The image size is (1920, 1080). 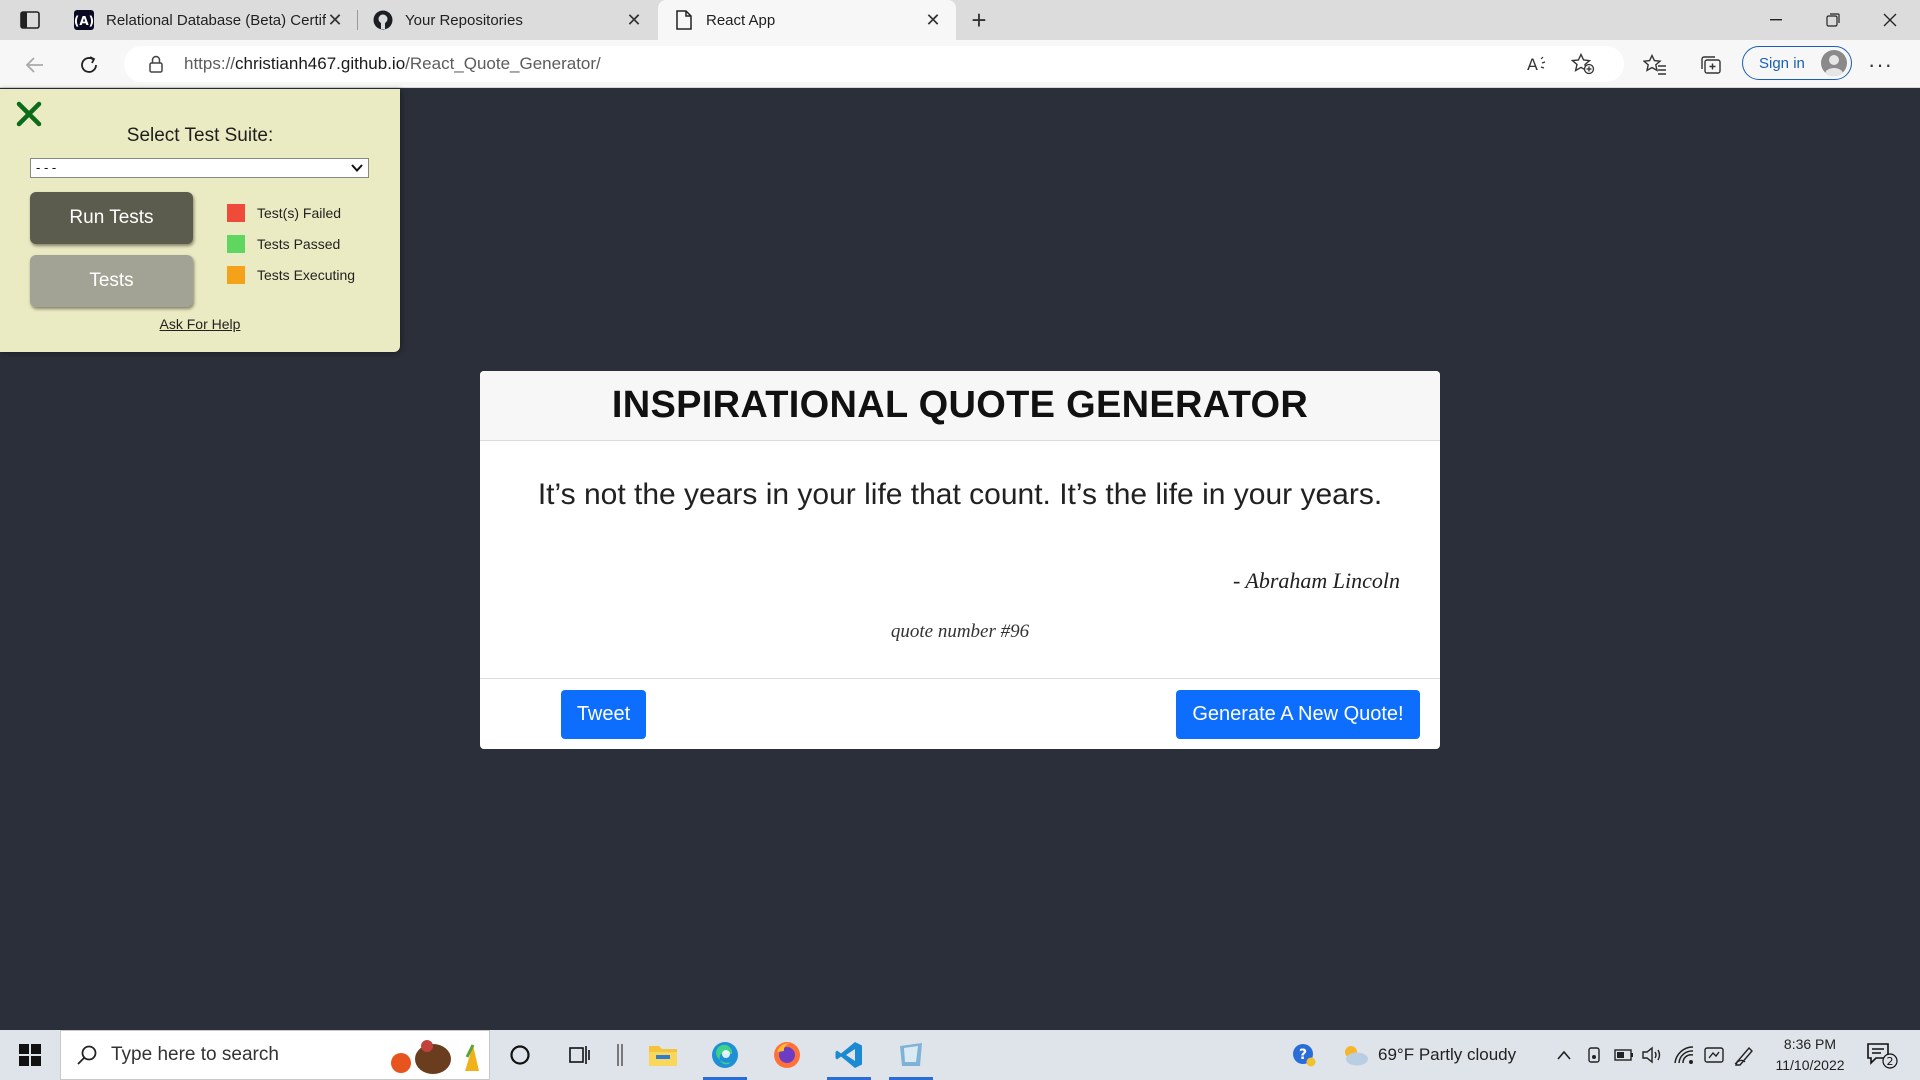 I want to click on wifi-icon, so click(x=1684, y=1055).